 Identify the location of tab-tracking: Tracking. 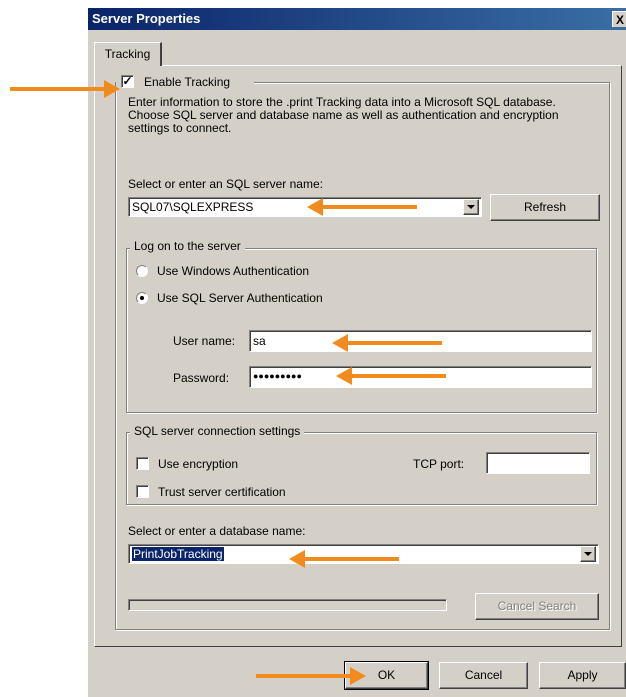
(128, 54).